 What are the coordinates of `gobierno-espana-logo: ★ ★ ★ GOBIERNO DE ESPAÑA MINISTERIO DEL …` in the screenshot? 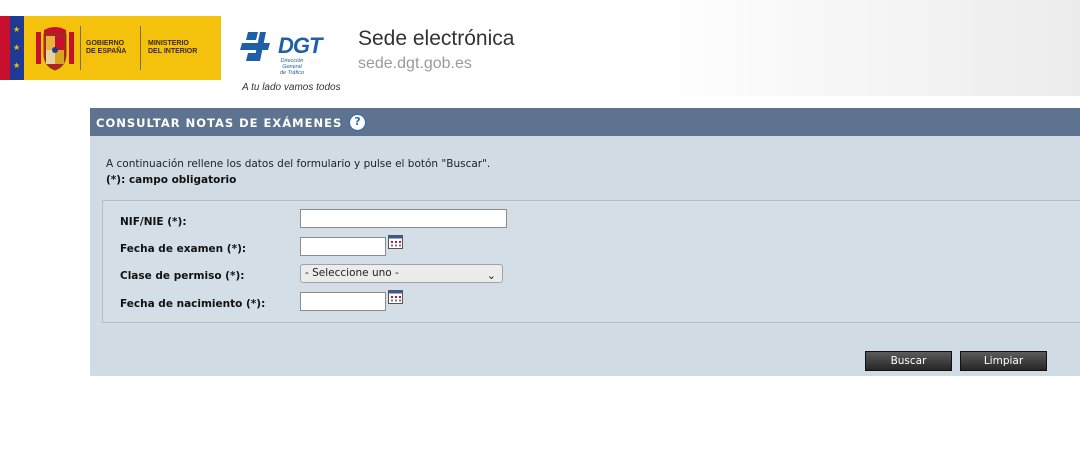 It's located at (110, 48).